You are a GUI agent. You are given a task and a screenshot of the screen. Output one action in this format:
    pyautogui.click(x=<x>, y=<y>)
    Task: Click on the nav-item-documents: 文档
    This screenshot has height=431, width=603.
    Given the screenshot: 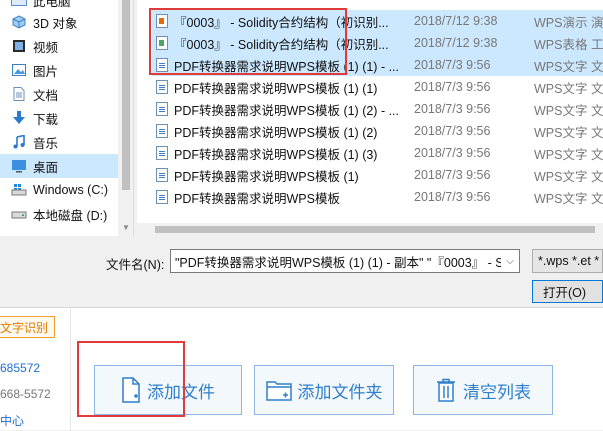 What is the action you would take?
    pyautogui.click(x=66, y=94)
    